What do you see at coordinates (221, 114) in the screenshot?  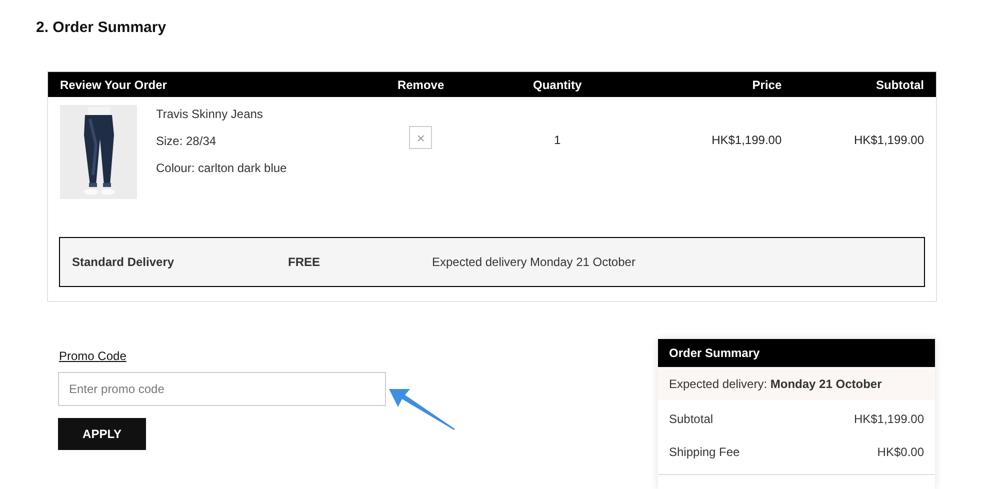 I see `product-name: Travis Skinny Jeans` at bounding box center [221, 114].